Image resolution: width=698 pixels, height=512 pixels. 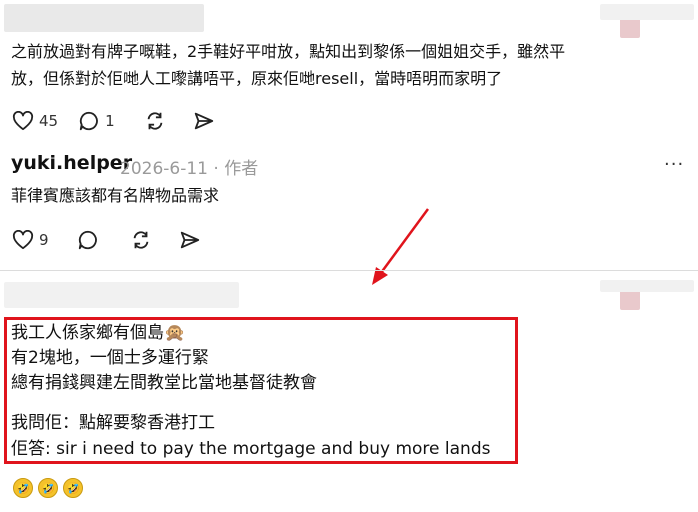 What do you see at coordinates (110, 358) in the screenshot?
I see `comment-line: 有2塊地，一個士多運行緊` at bounding box center [110, 358].